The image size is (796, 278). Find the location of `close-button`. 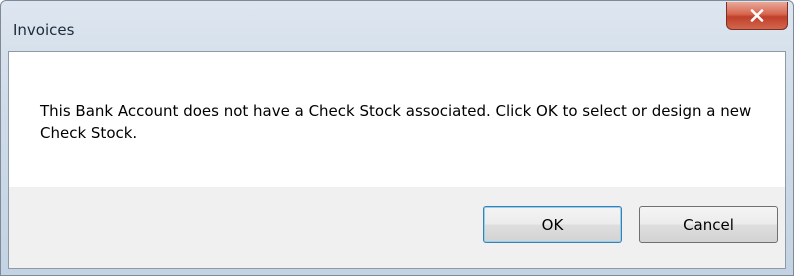

close-button is located at coordinates (757, 16).